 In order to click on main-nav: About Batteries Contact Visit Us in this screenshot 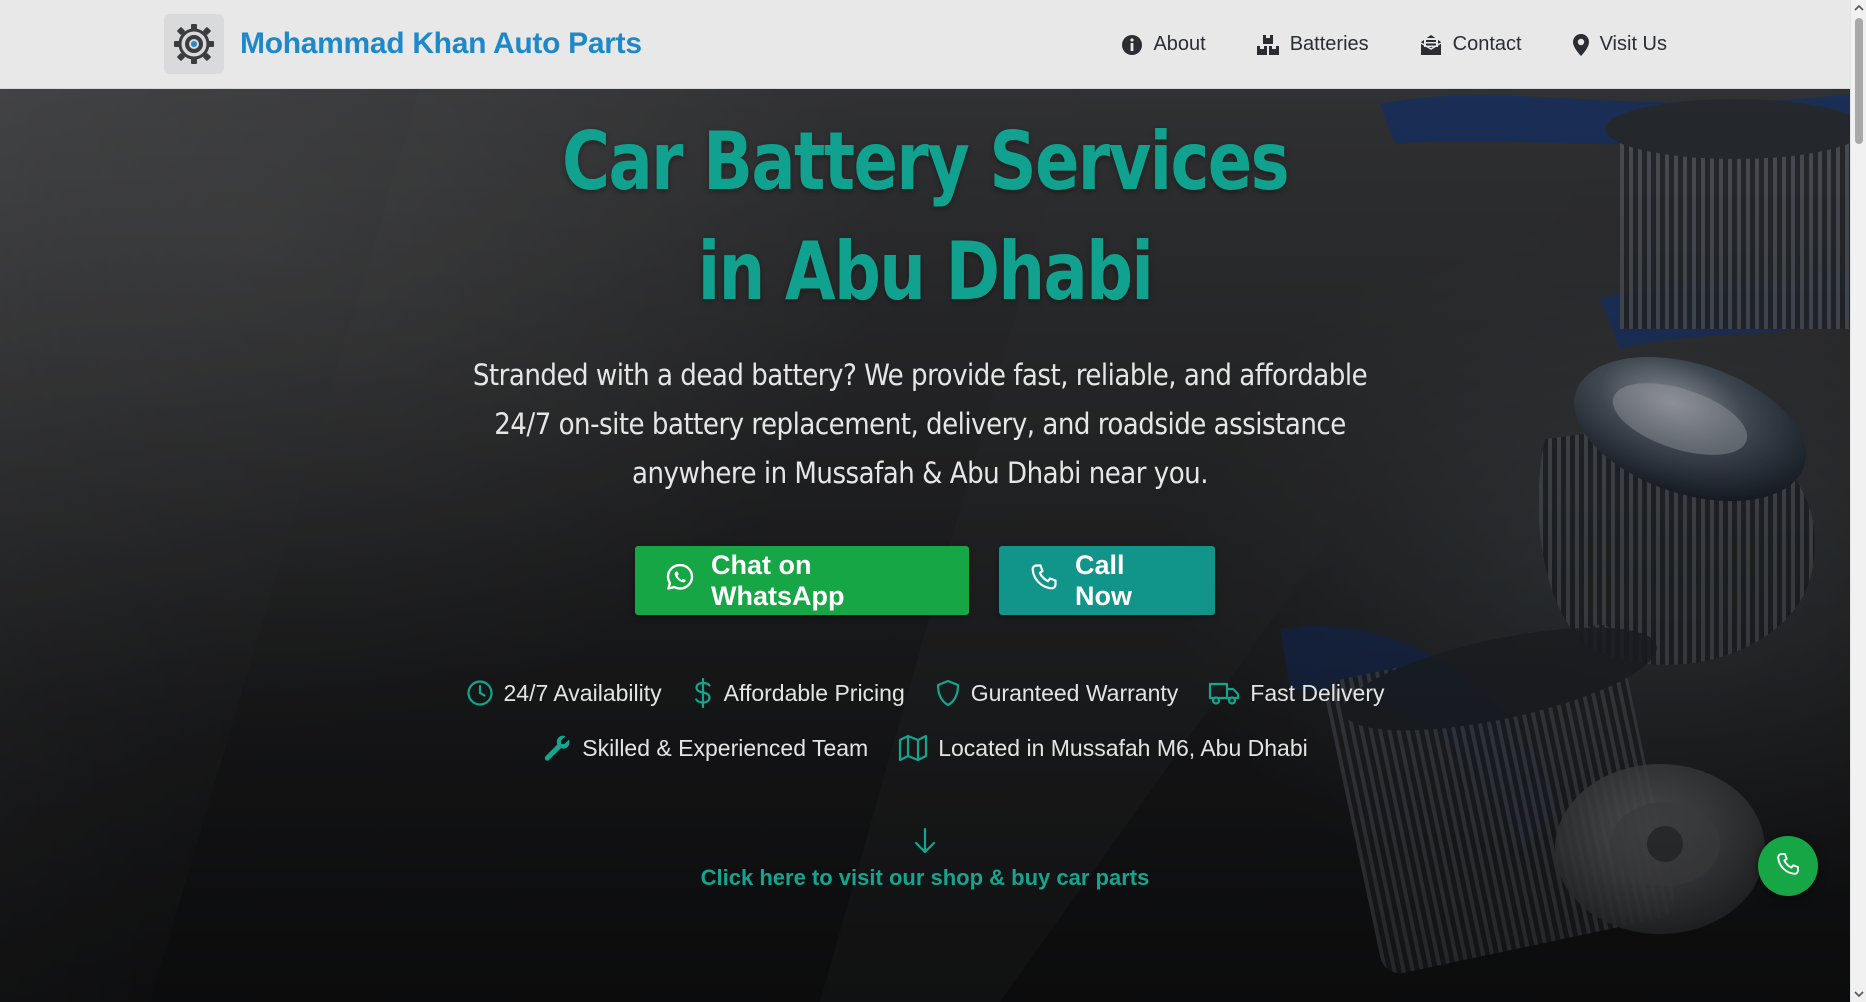, I will do `click(1394, 44)`.